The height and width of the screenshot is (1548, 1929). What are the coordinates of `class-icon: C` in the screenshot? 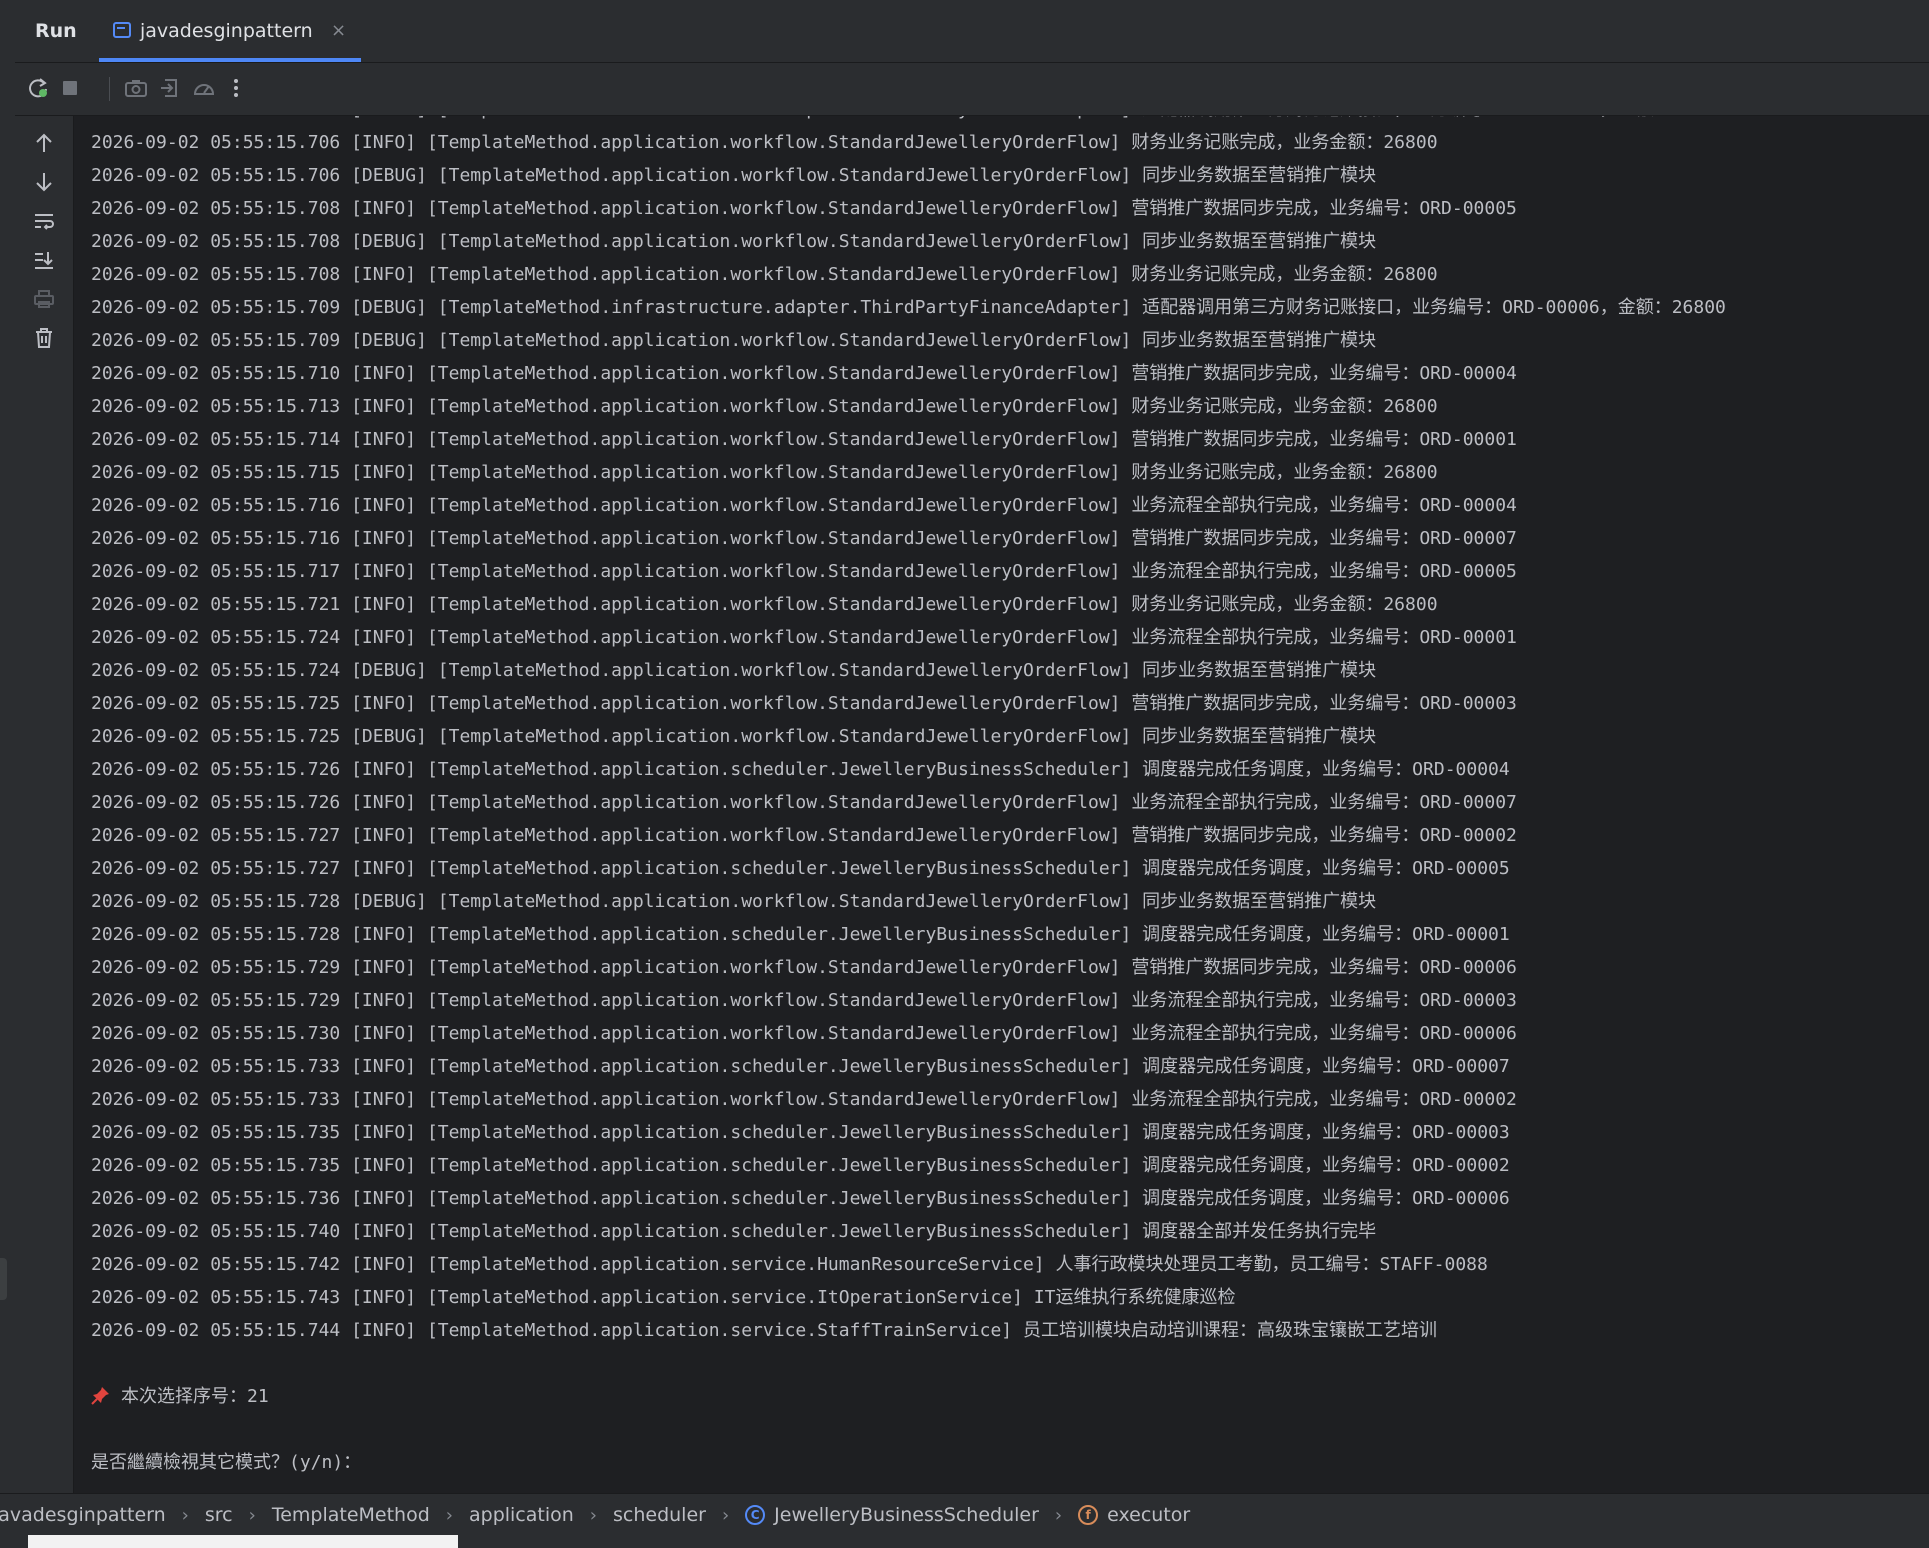 It's located at (755, 1515).